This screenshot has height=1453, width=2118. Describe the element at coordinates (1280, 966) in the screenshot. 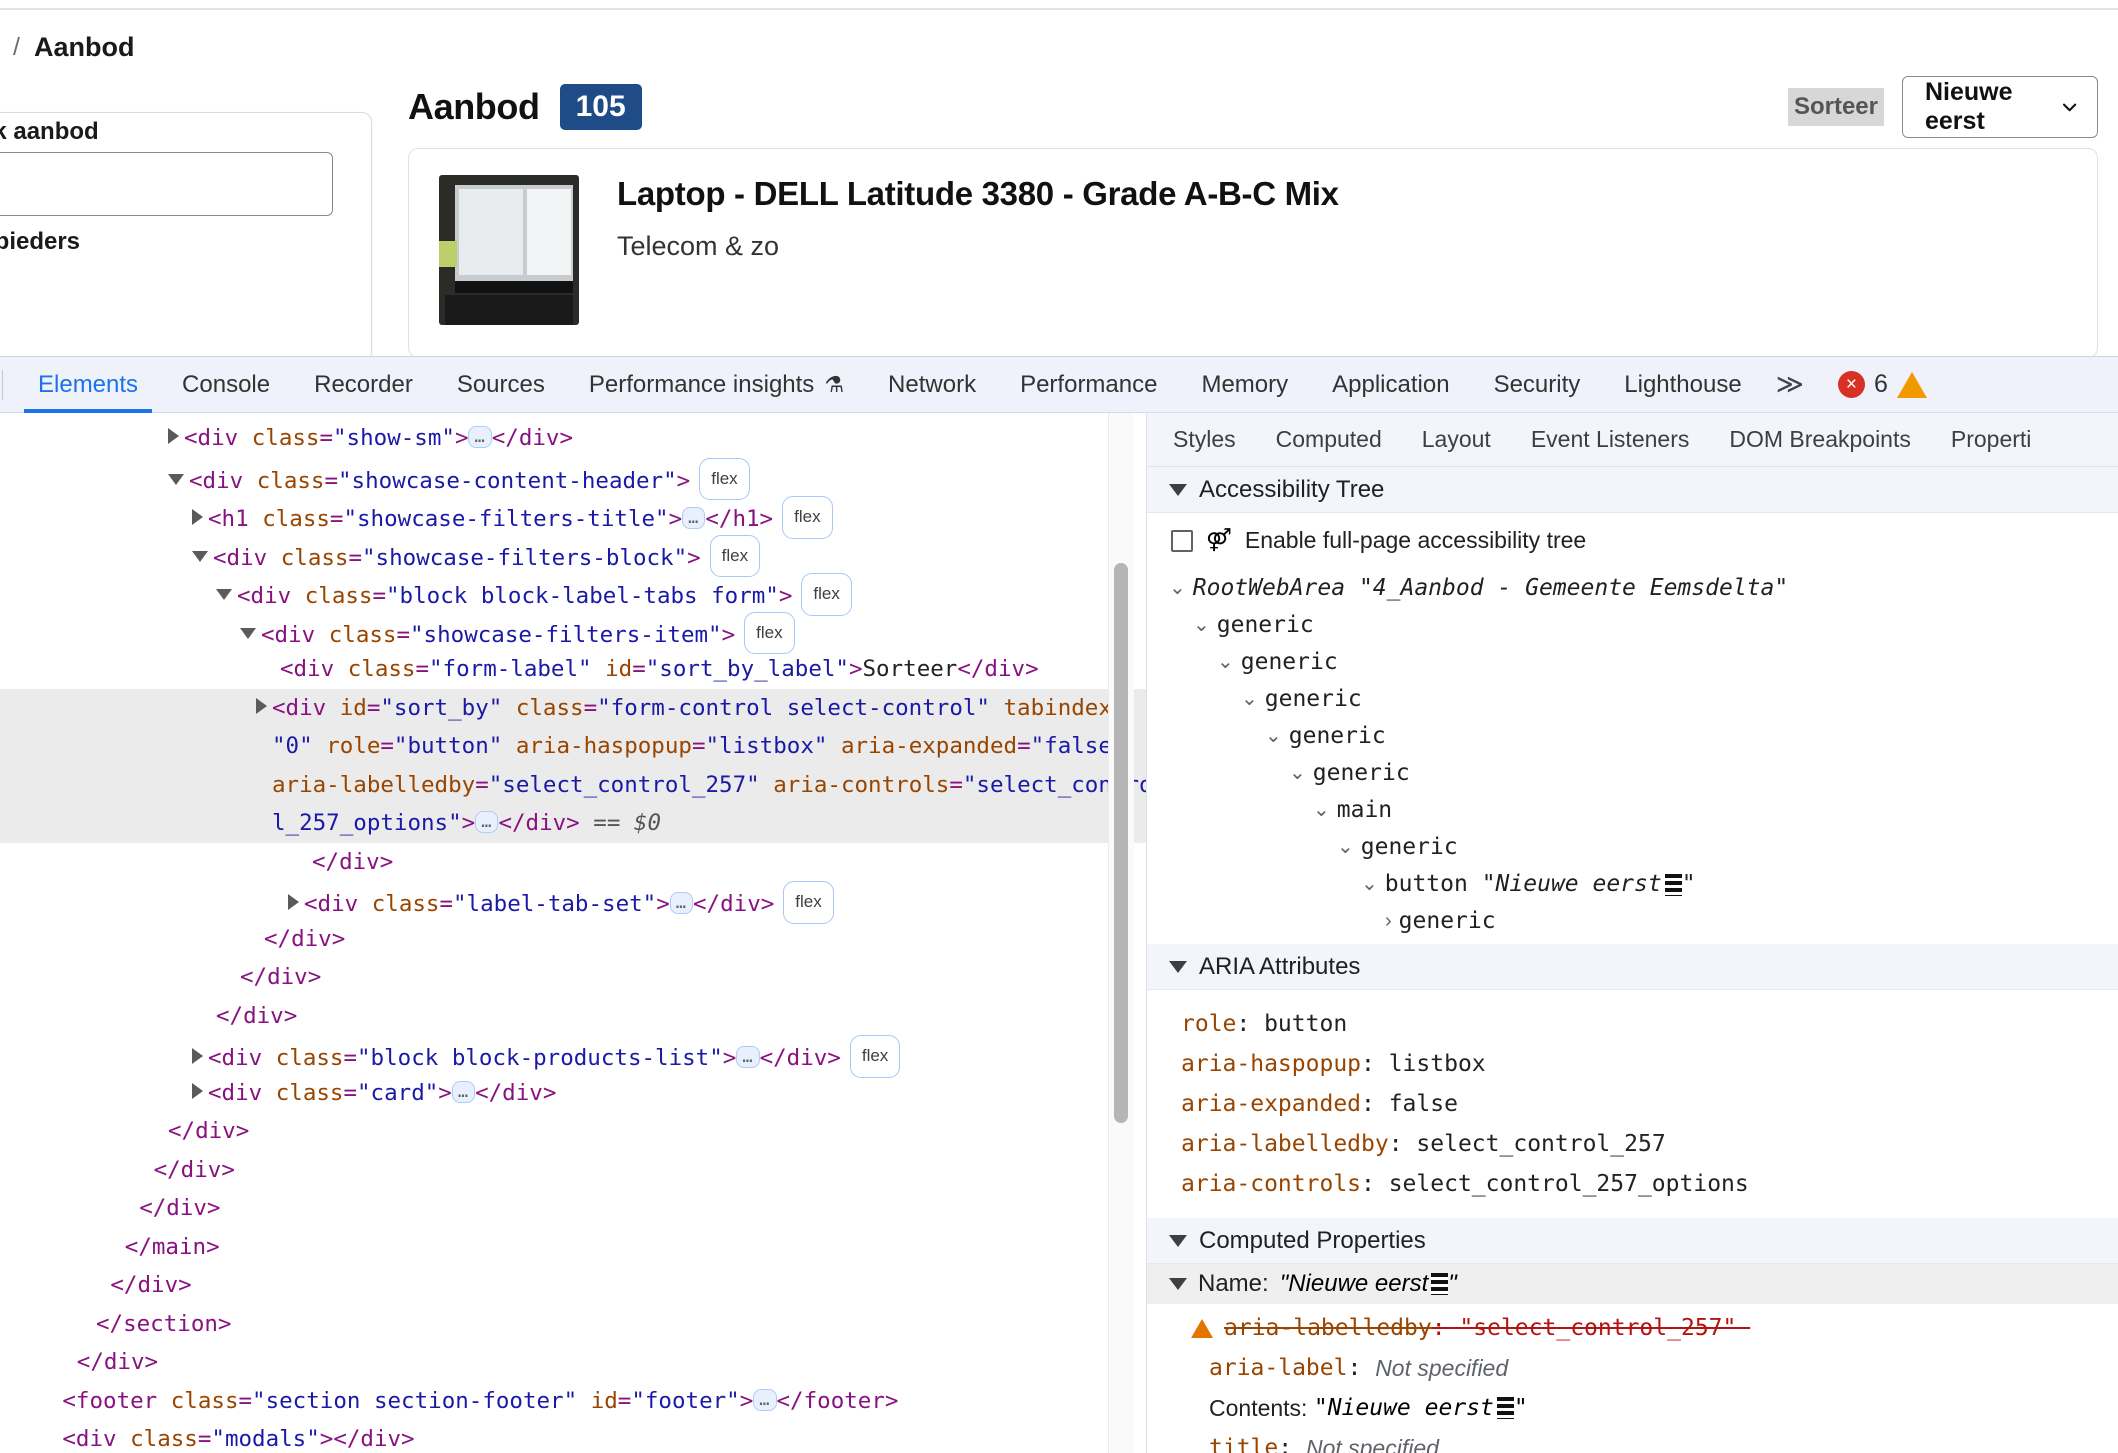

I see `aria-attributes-title: ARIA Attributes` at that location.